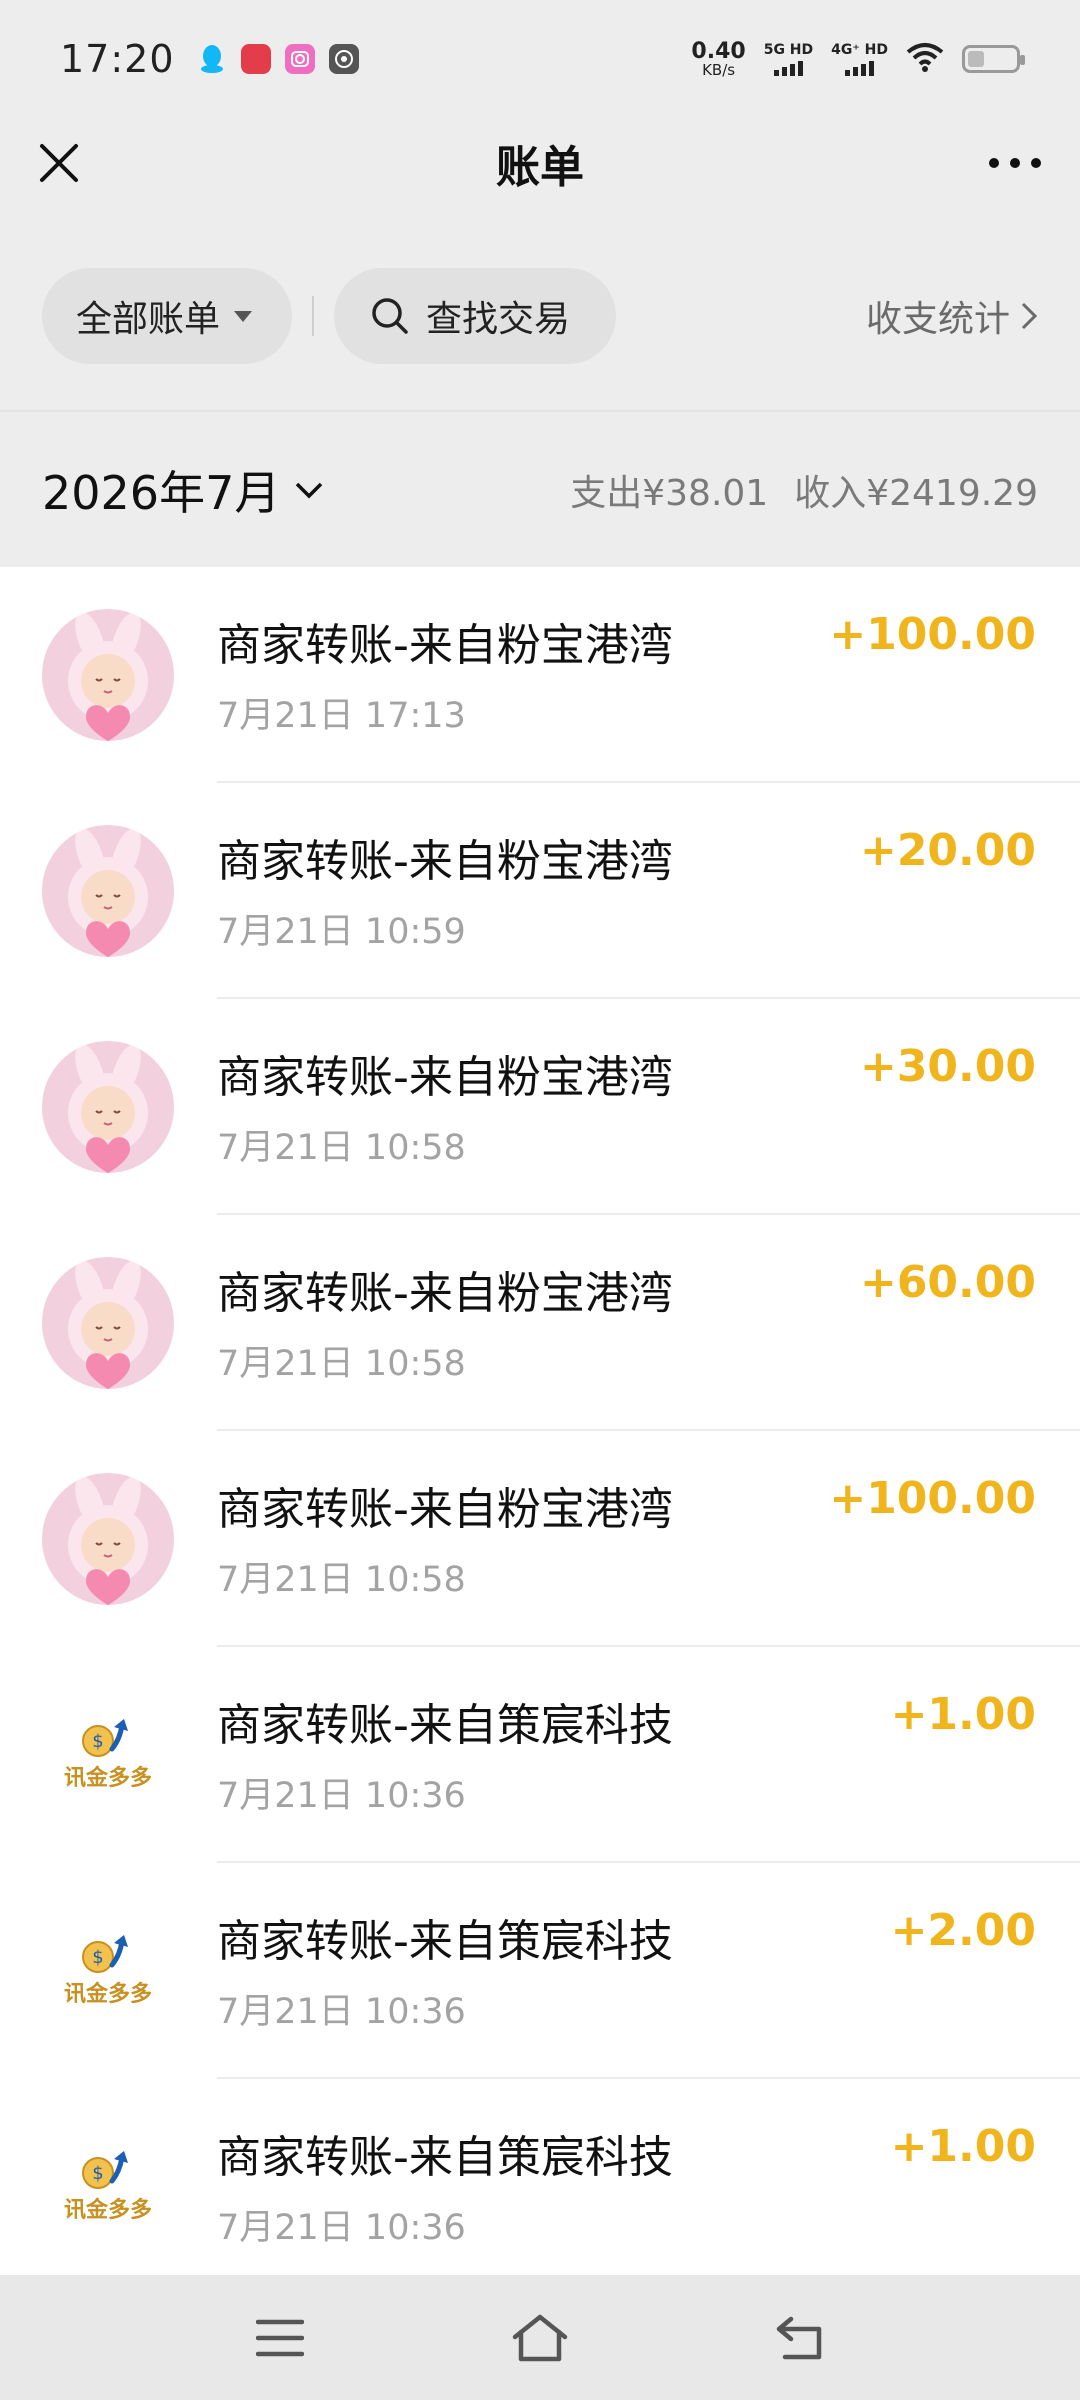  I want to click on system-nav-bar, so click(540, 2337).